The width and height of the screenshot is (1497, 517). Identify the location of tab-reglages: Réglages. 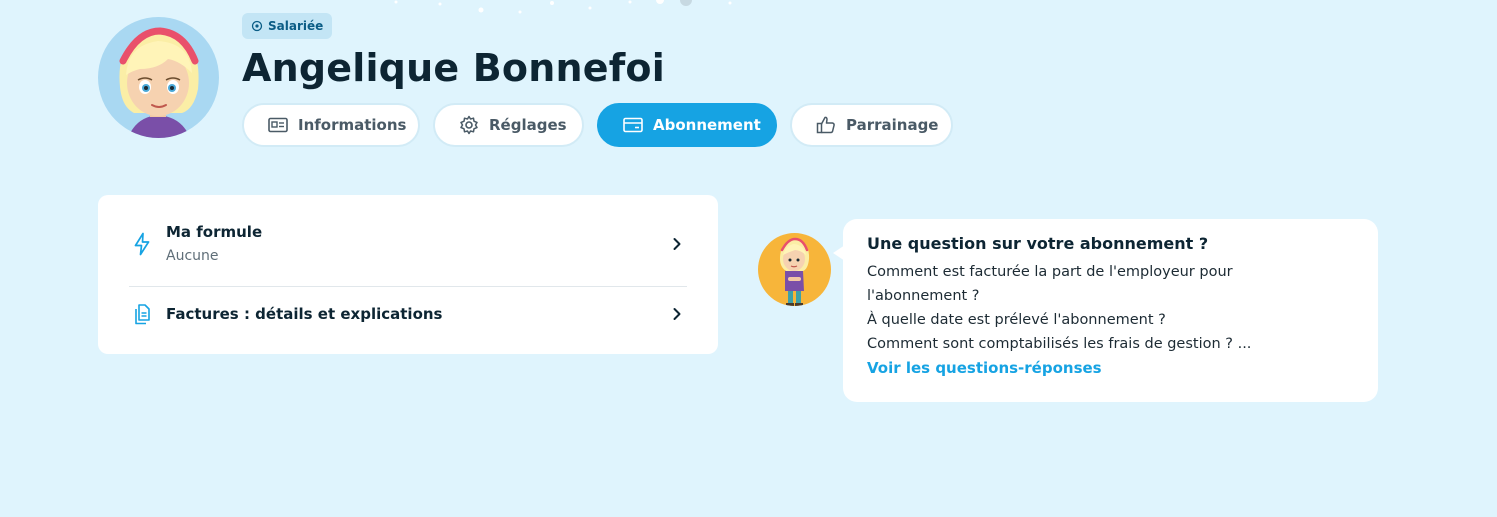
(508, 125).